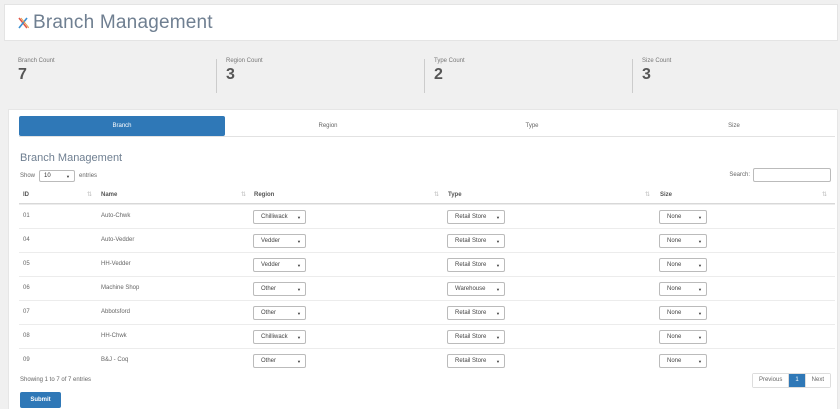  What do you see at coordinates (734, 126) in the screenshot?
I see `tab-size: Size` at bounding box center [734, 126].